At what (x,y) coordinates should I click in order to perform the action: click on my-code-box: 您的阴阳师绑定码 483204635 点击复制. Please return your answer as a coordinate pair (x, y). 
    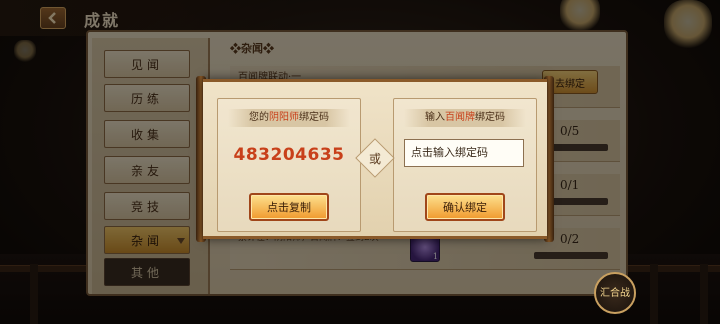
    Looking at the image, I should click on (289, 165).